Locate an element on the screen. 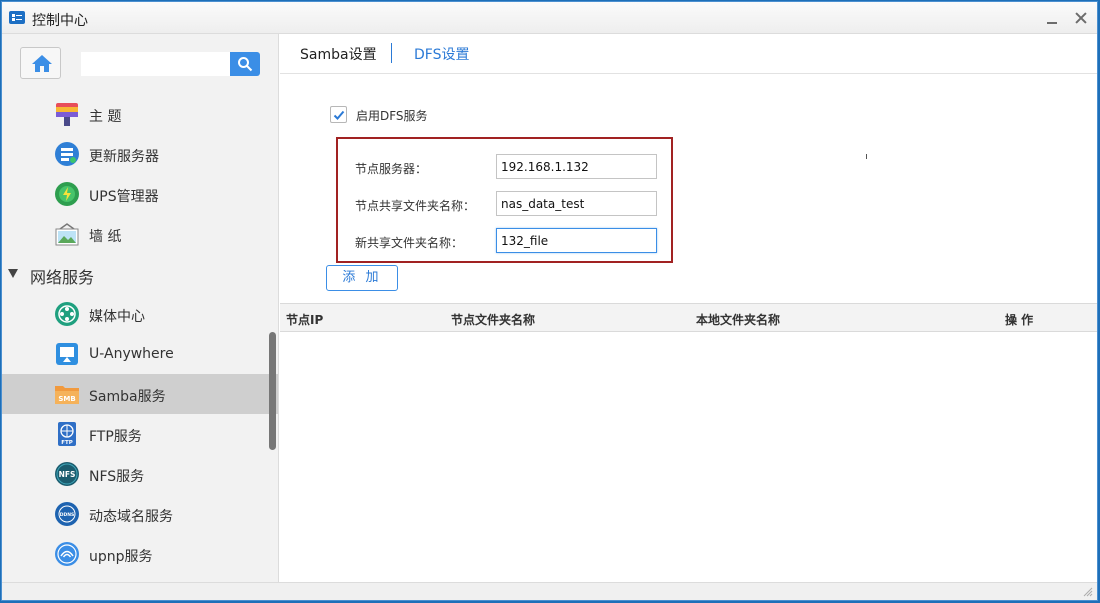 The image size is (1100, 603). sidebar-item-wallpaper: 墙 纸 is located at coordinates (140, 234).